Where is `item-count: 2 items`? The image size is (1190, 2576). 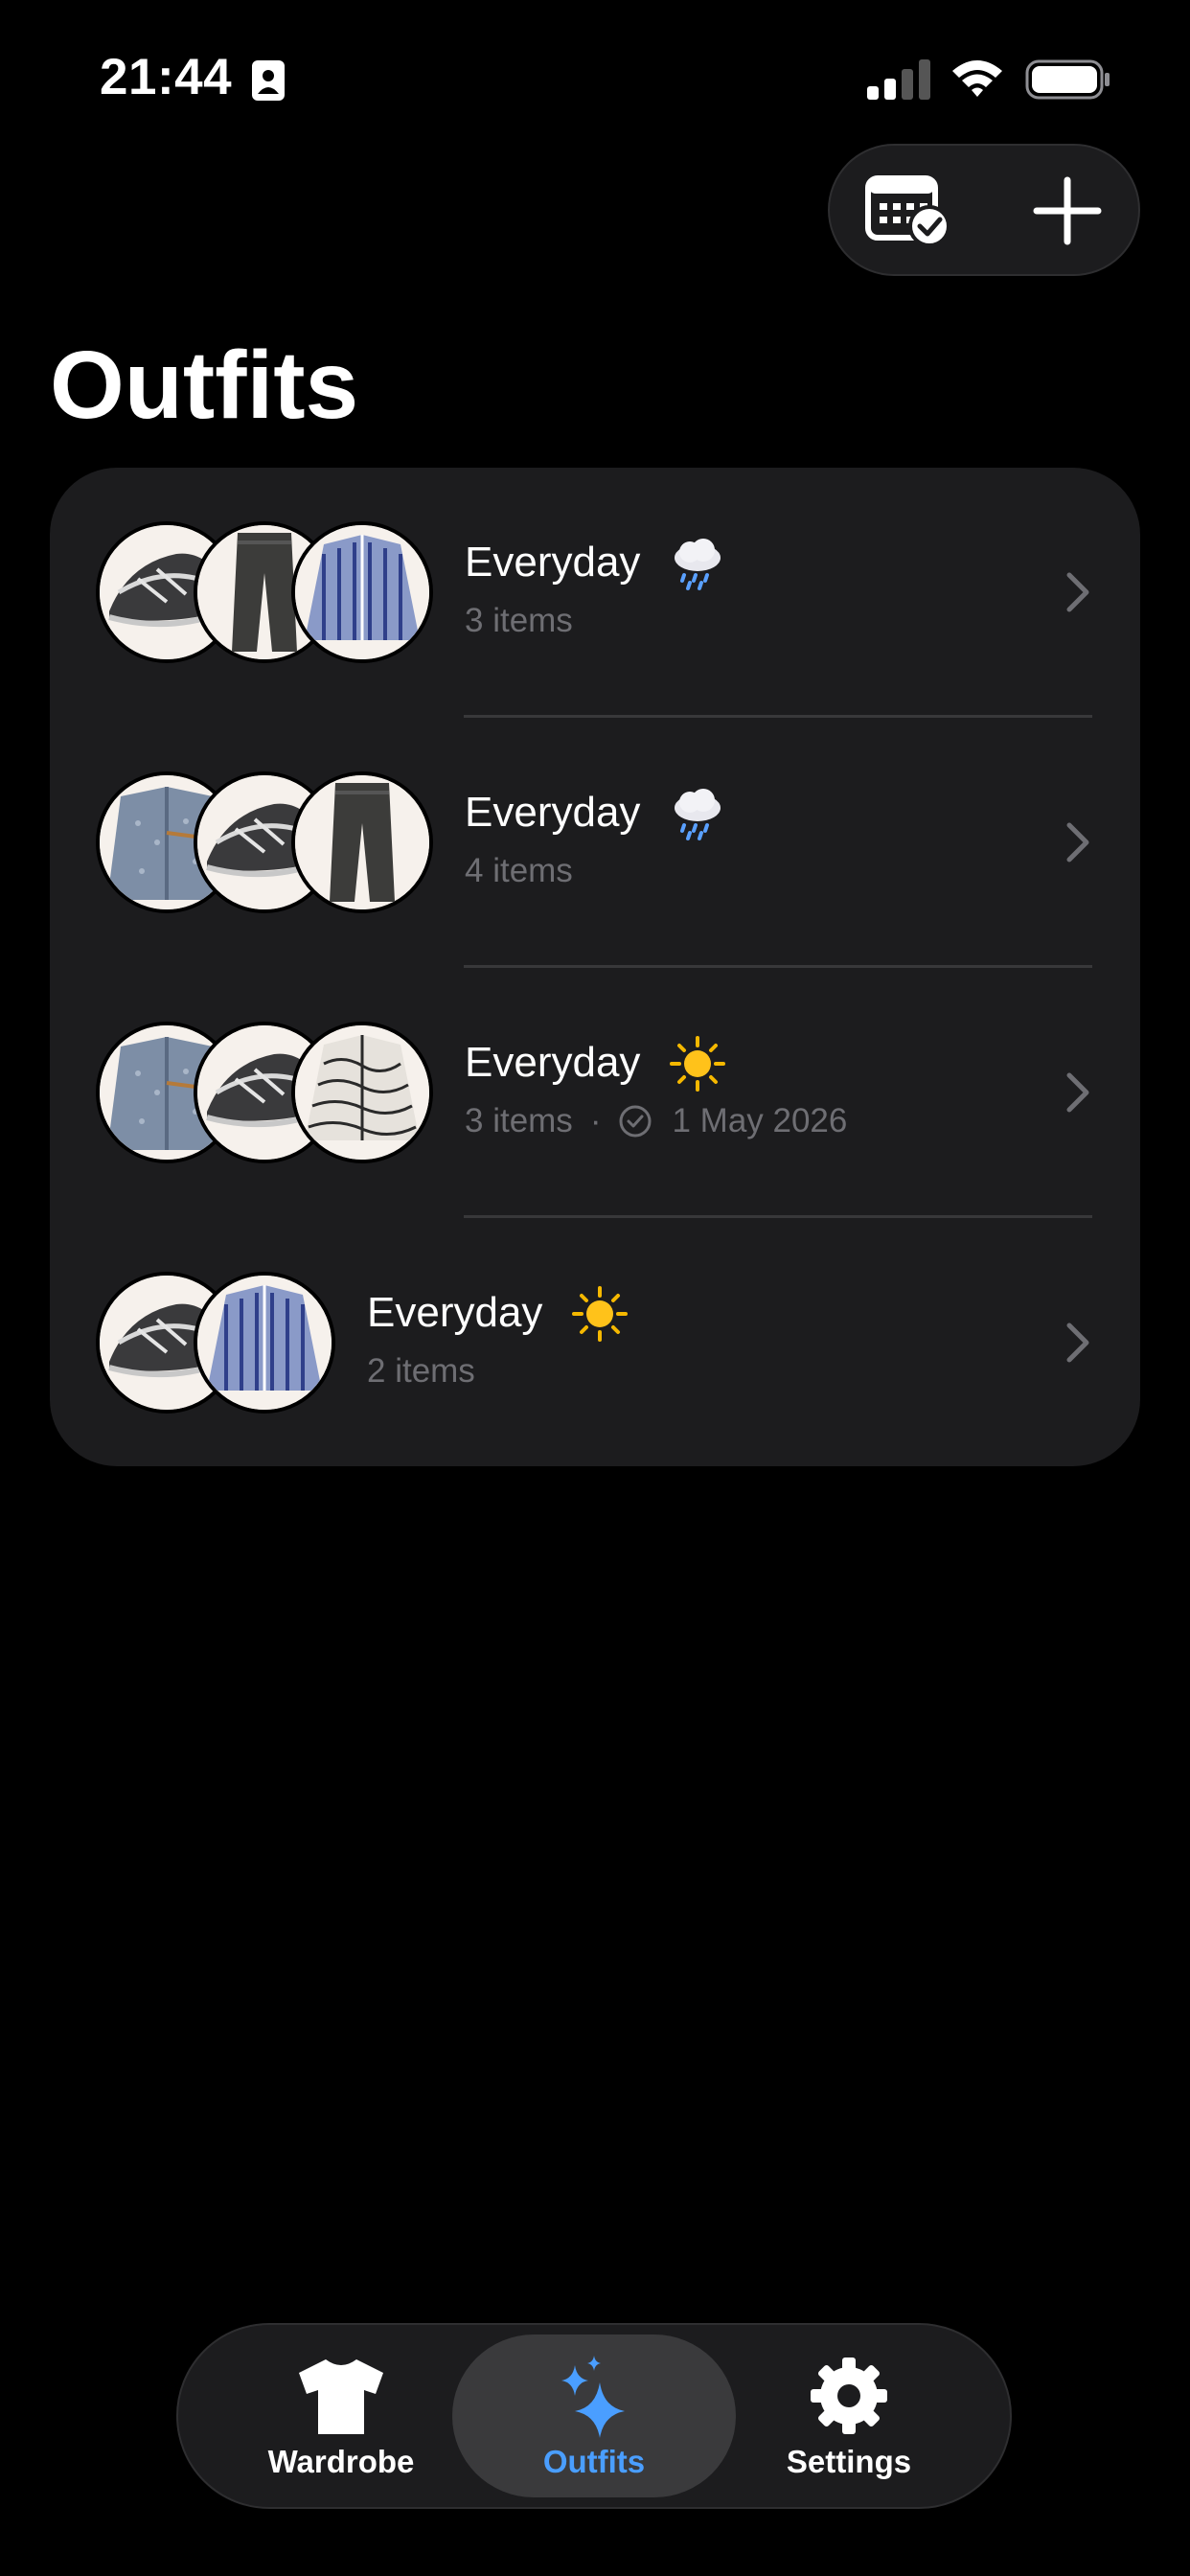 item-count: 2 items is located at coordinates (421, 1371).